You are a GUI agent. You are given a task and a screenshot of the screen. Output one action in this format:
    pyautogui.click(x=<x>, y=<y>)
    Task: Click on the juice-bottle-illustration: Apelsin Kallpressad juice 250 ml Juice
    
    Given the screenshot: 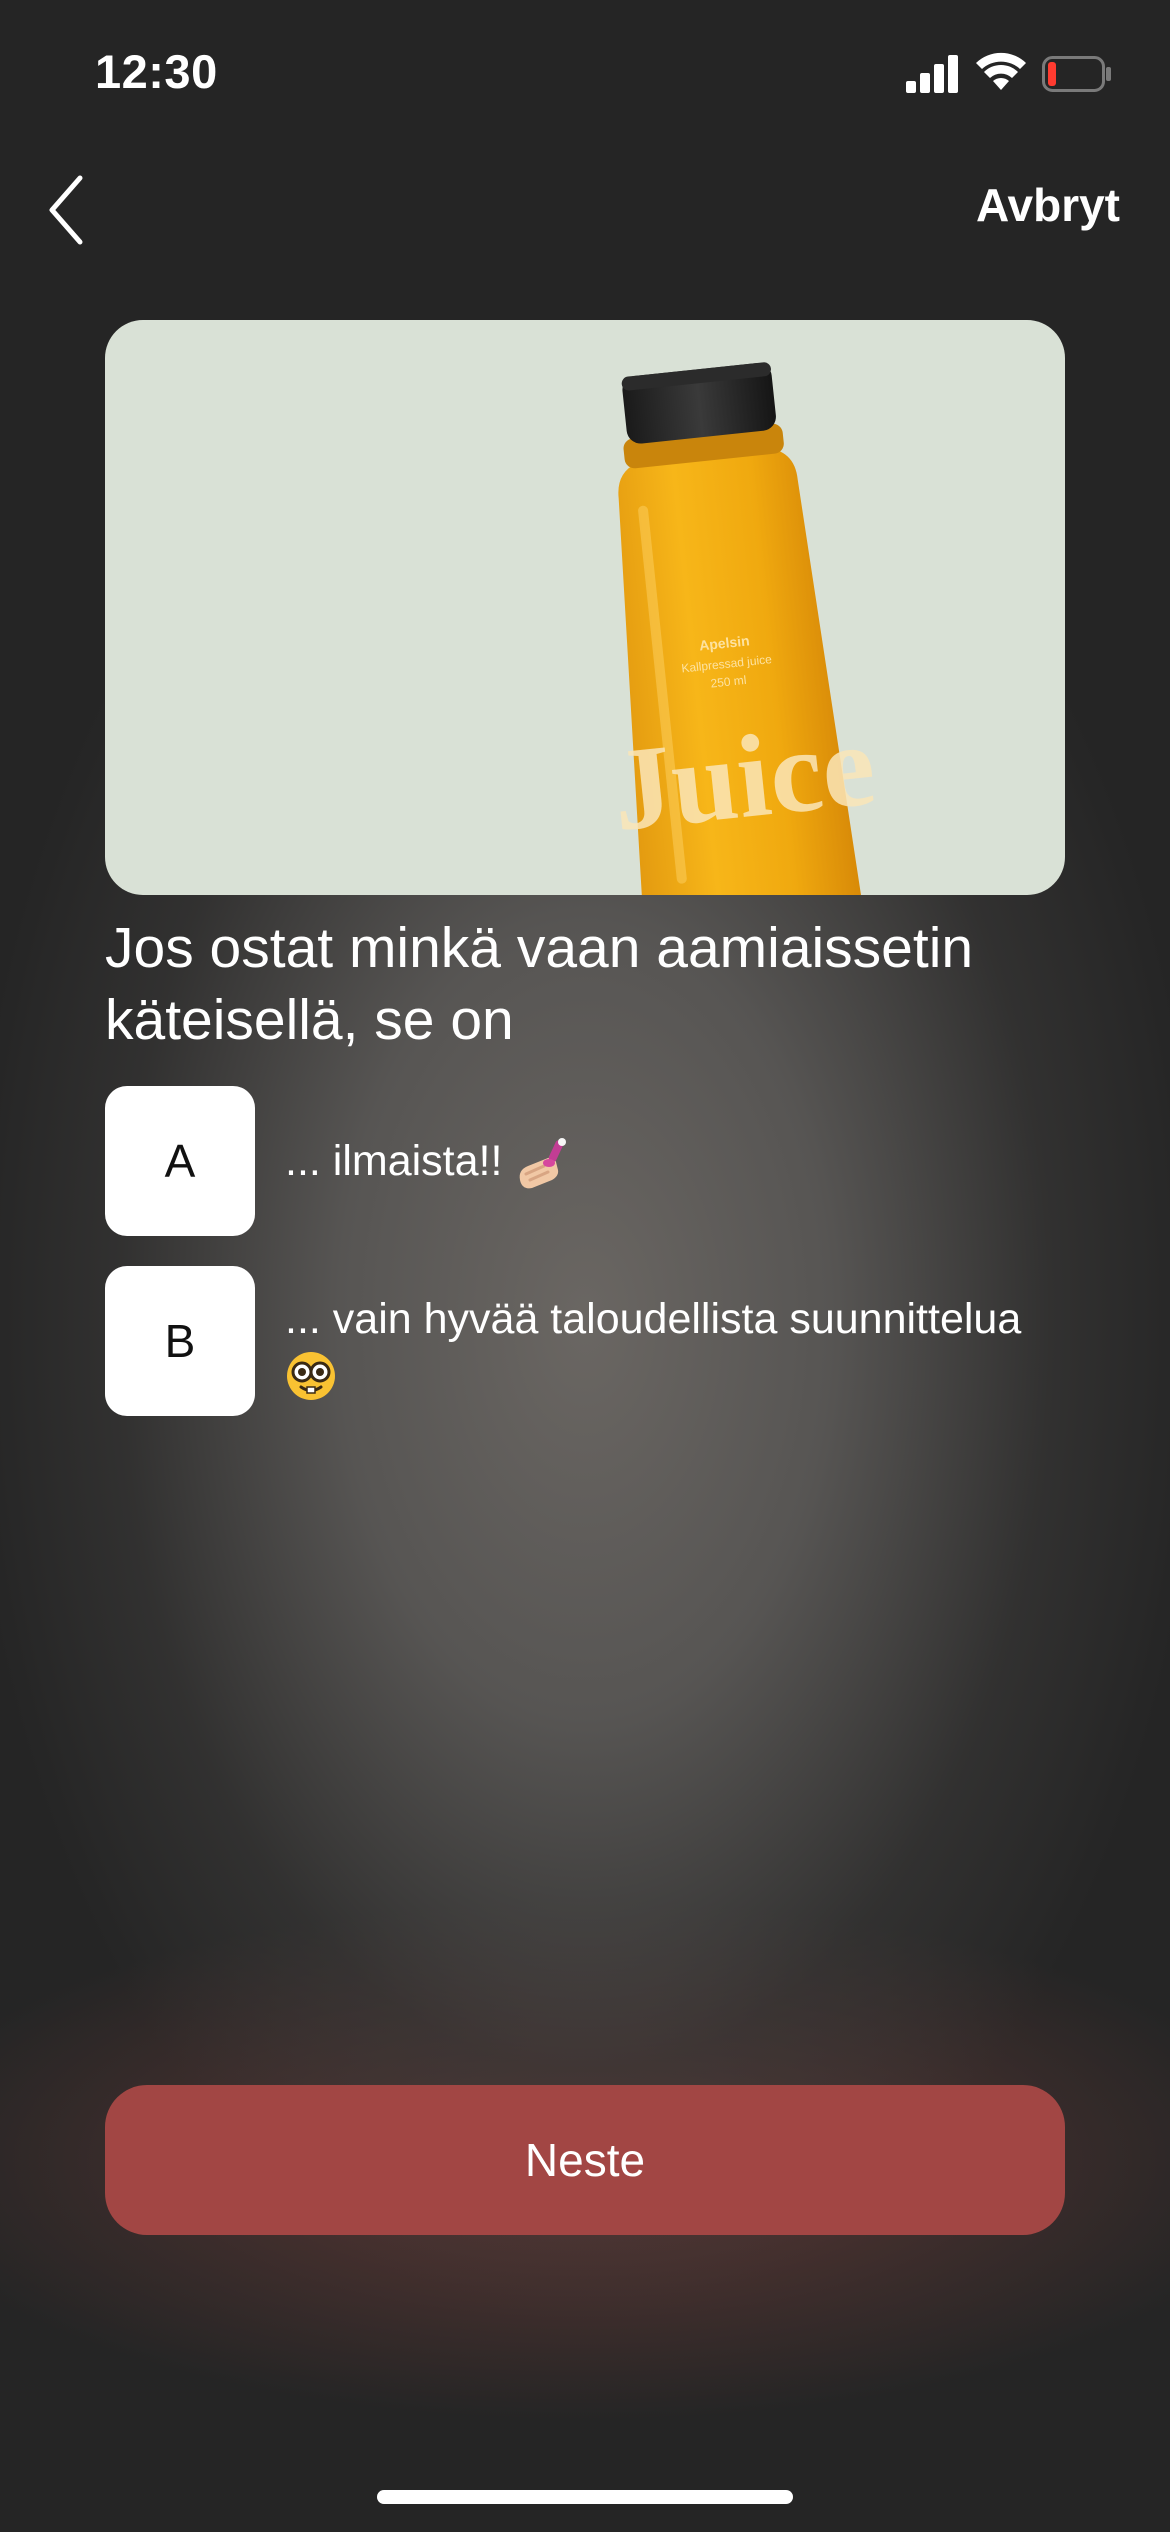 What is the action you would take?
    pyautogui.click(x=743, y=628)
    